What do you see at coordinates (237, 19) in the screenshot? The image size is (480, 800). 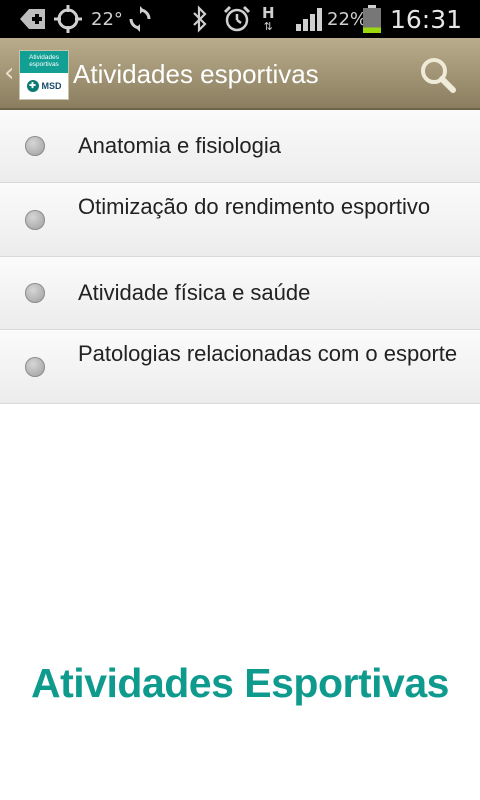 I see `alarm-icon` at bounding box center [237, 19].